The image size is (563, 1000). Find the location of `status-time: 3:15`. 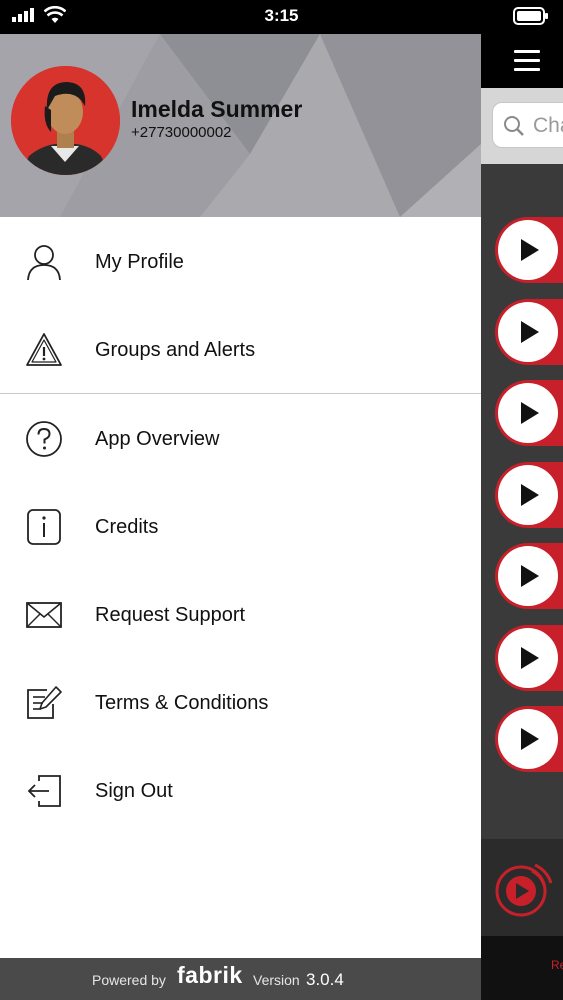

status-time: 3:15 is located at coordinates (281, 15).